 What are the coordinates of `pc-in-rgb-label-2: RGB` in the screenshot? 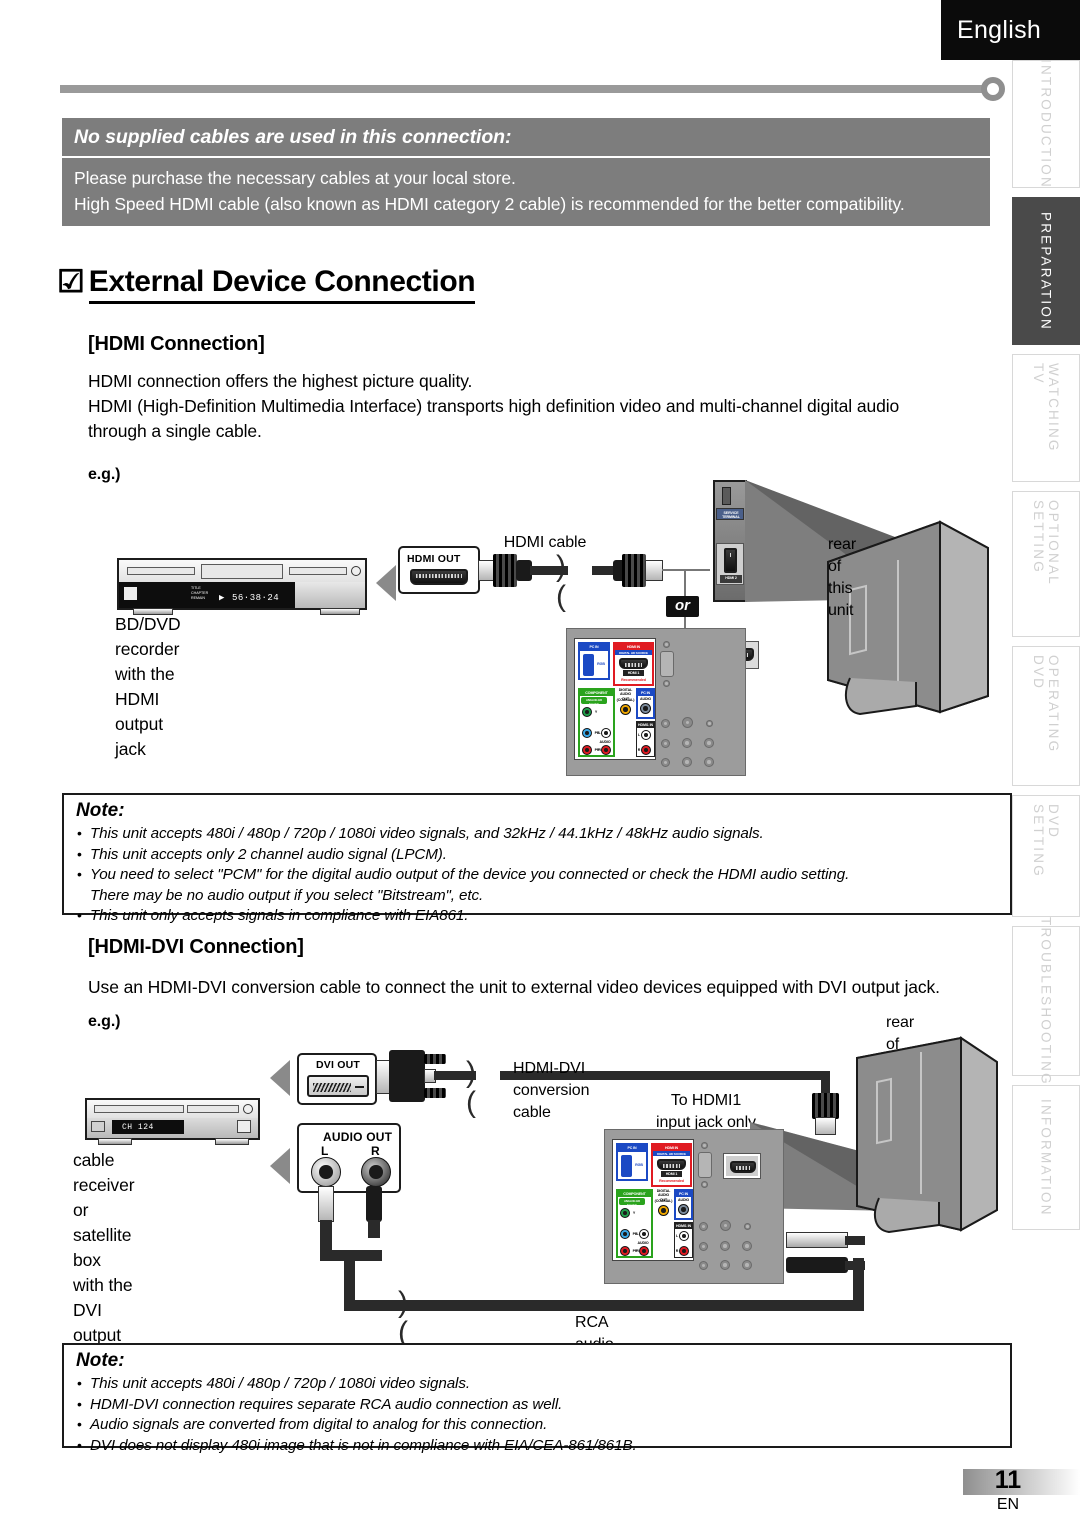 It's located at (639, 1165).